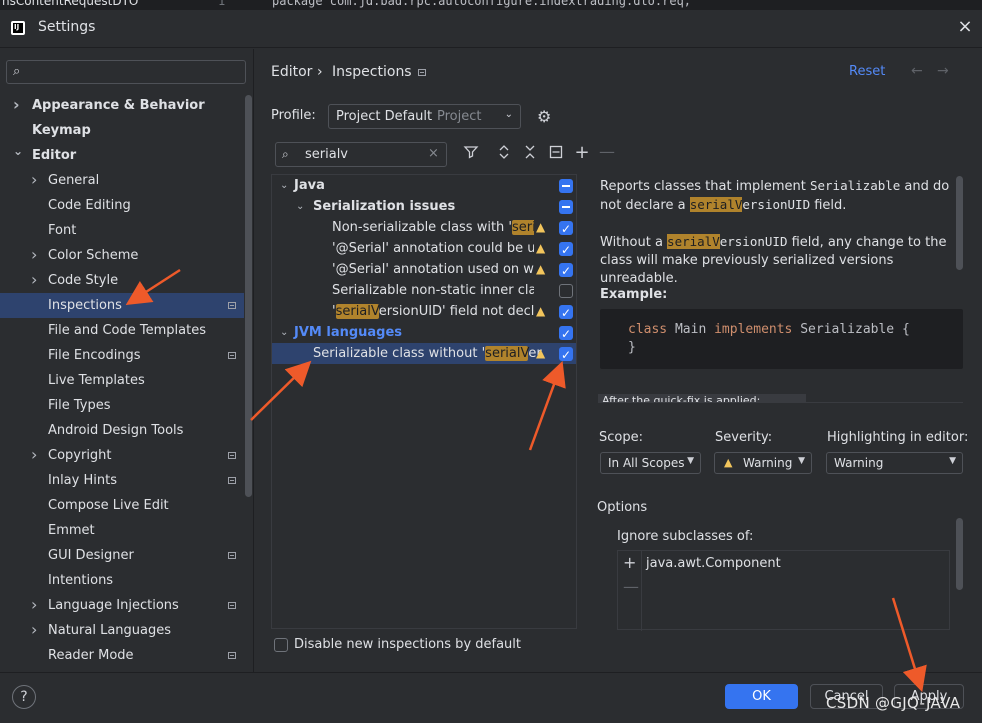 Image resolution: width=982 pixels, height=723 pixels. I want to click on java-group-checkbox, so click(566, 186).